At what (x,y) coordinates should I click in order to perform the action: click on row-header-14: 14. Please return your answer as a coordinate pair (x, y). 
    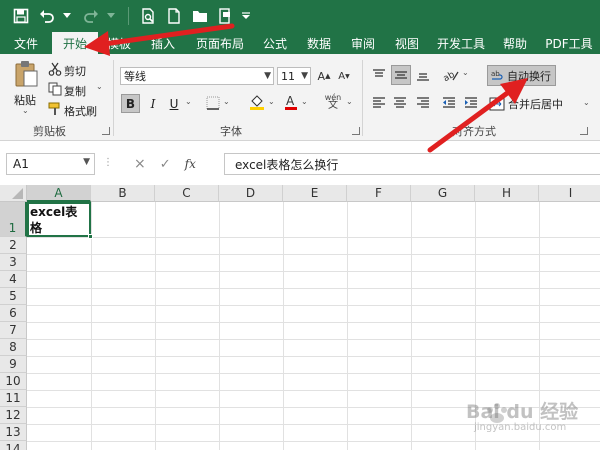
    Looking at the image, I should click on (13, 445).